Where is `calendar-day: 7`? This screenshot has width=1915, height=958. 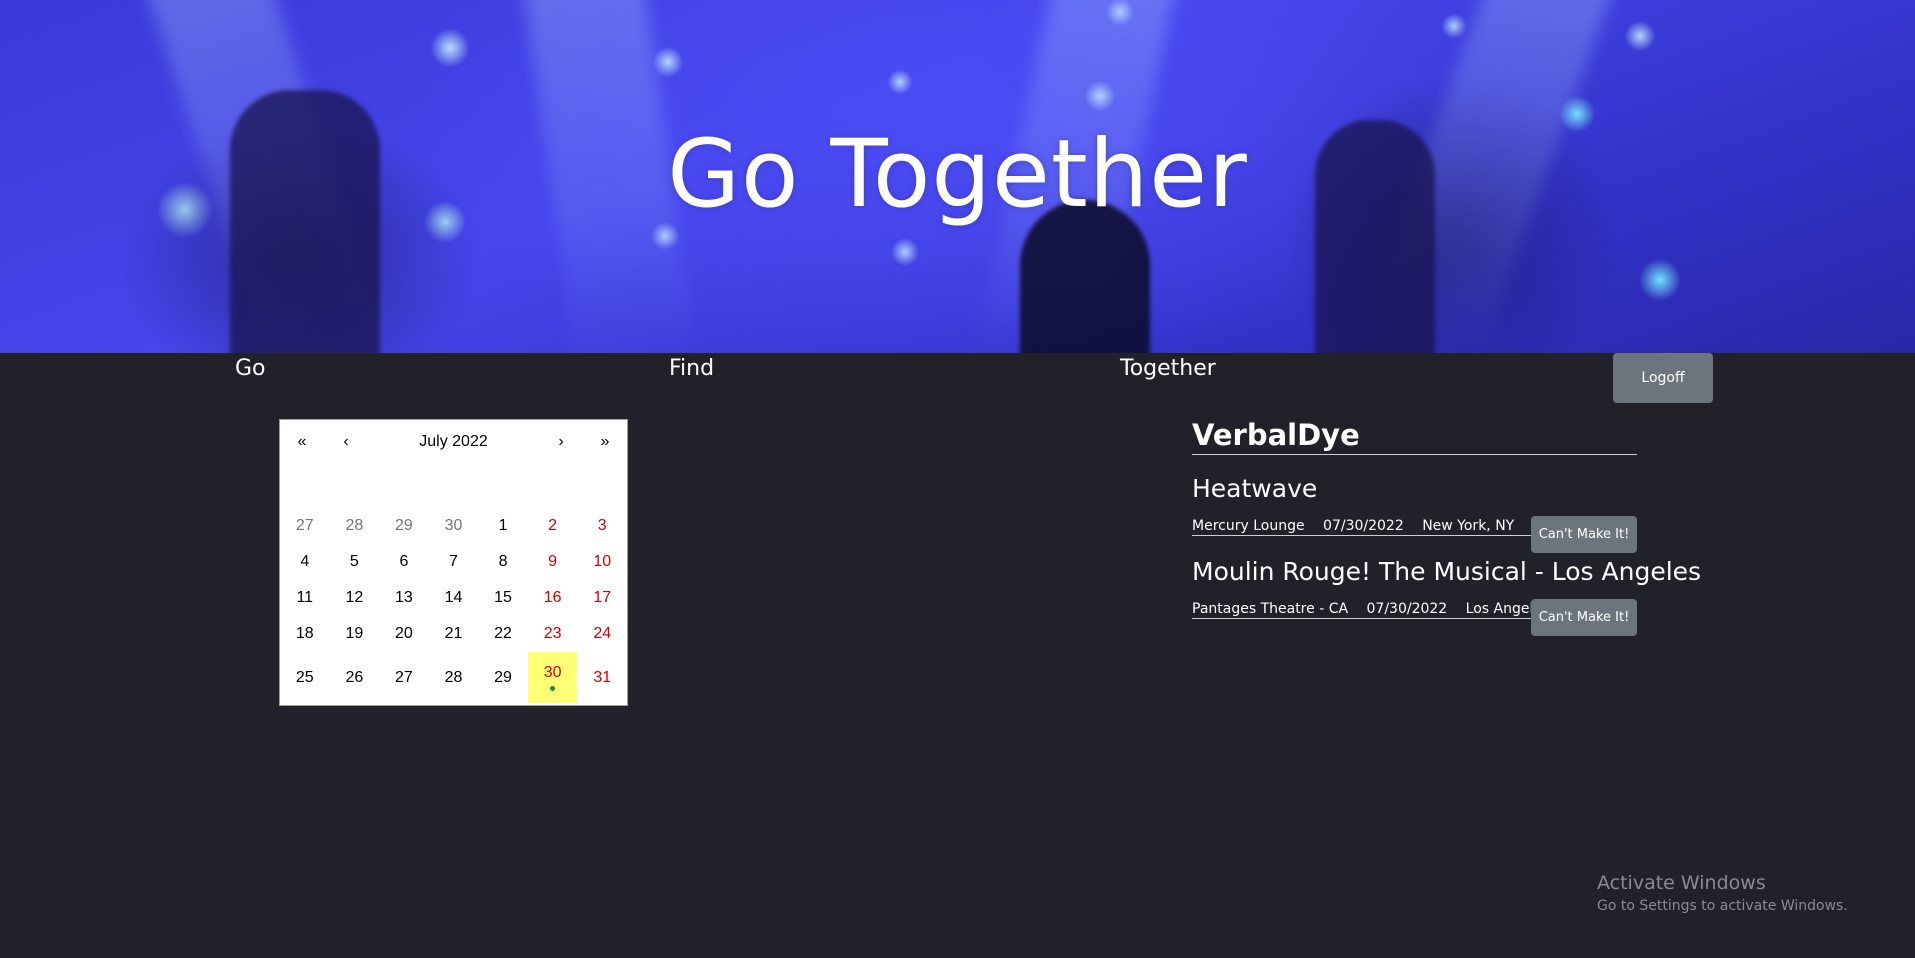
calendar-day: 7 is located at coordinates (454, 562).